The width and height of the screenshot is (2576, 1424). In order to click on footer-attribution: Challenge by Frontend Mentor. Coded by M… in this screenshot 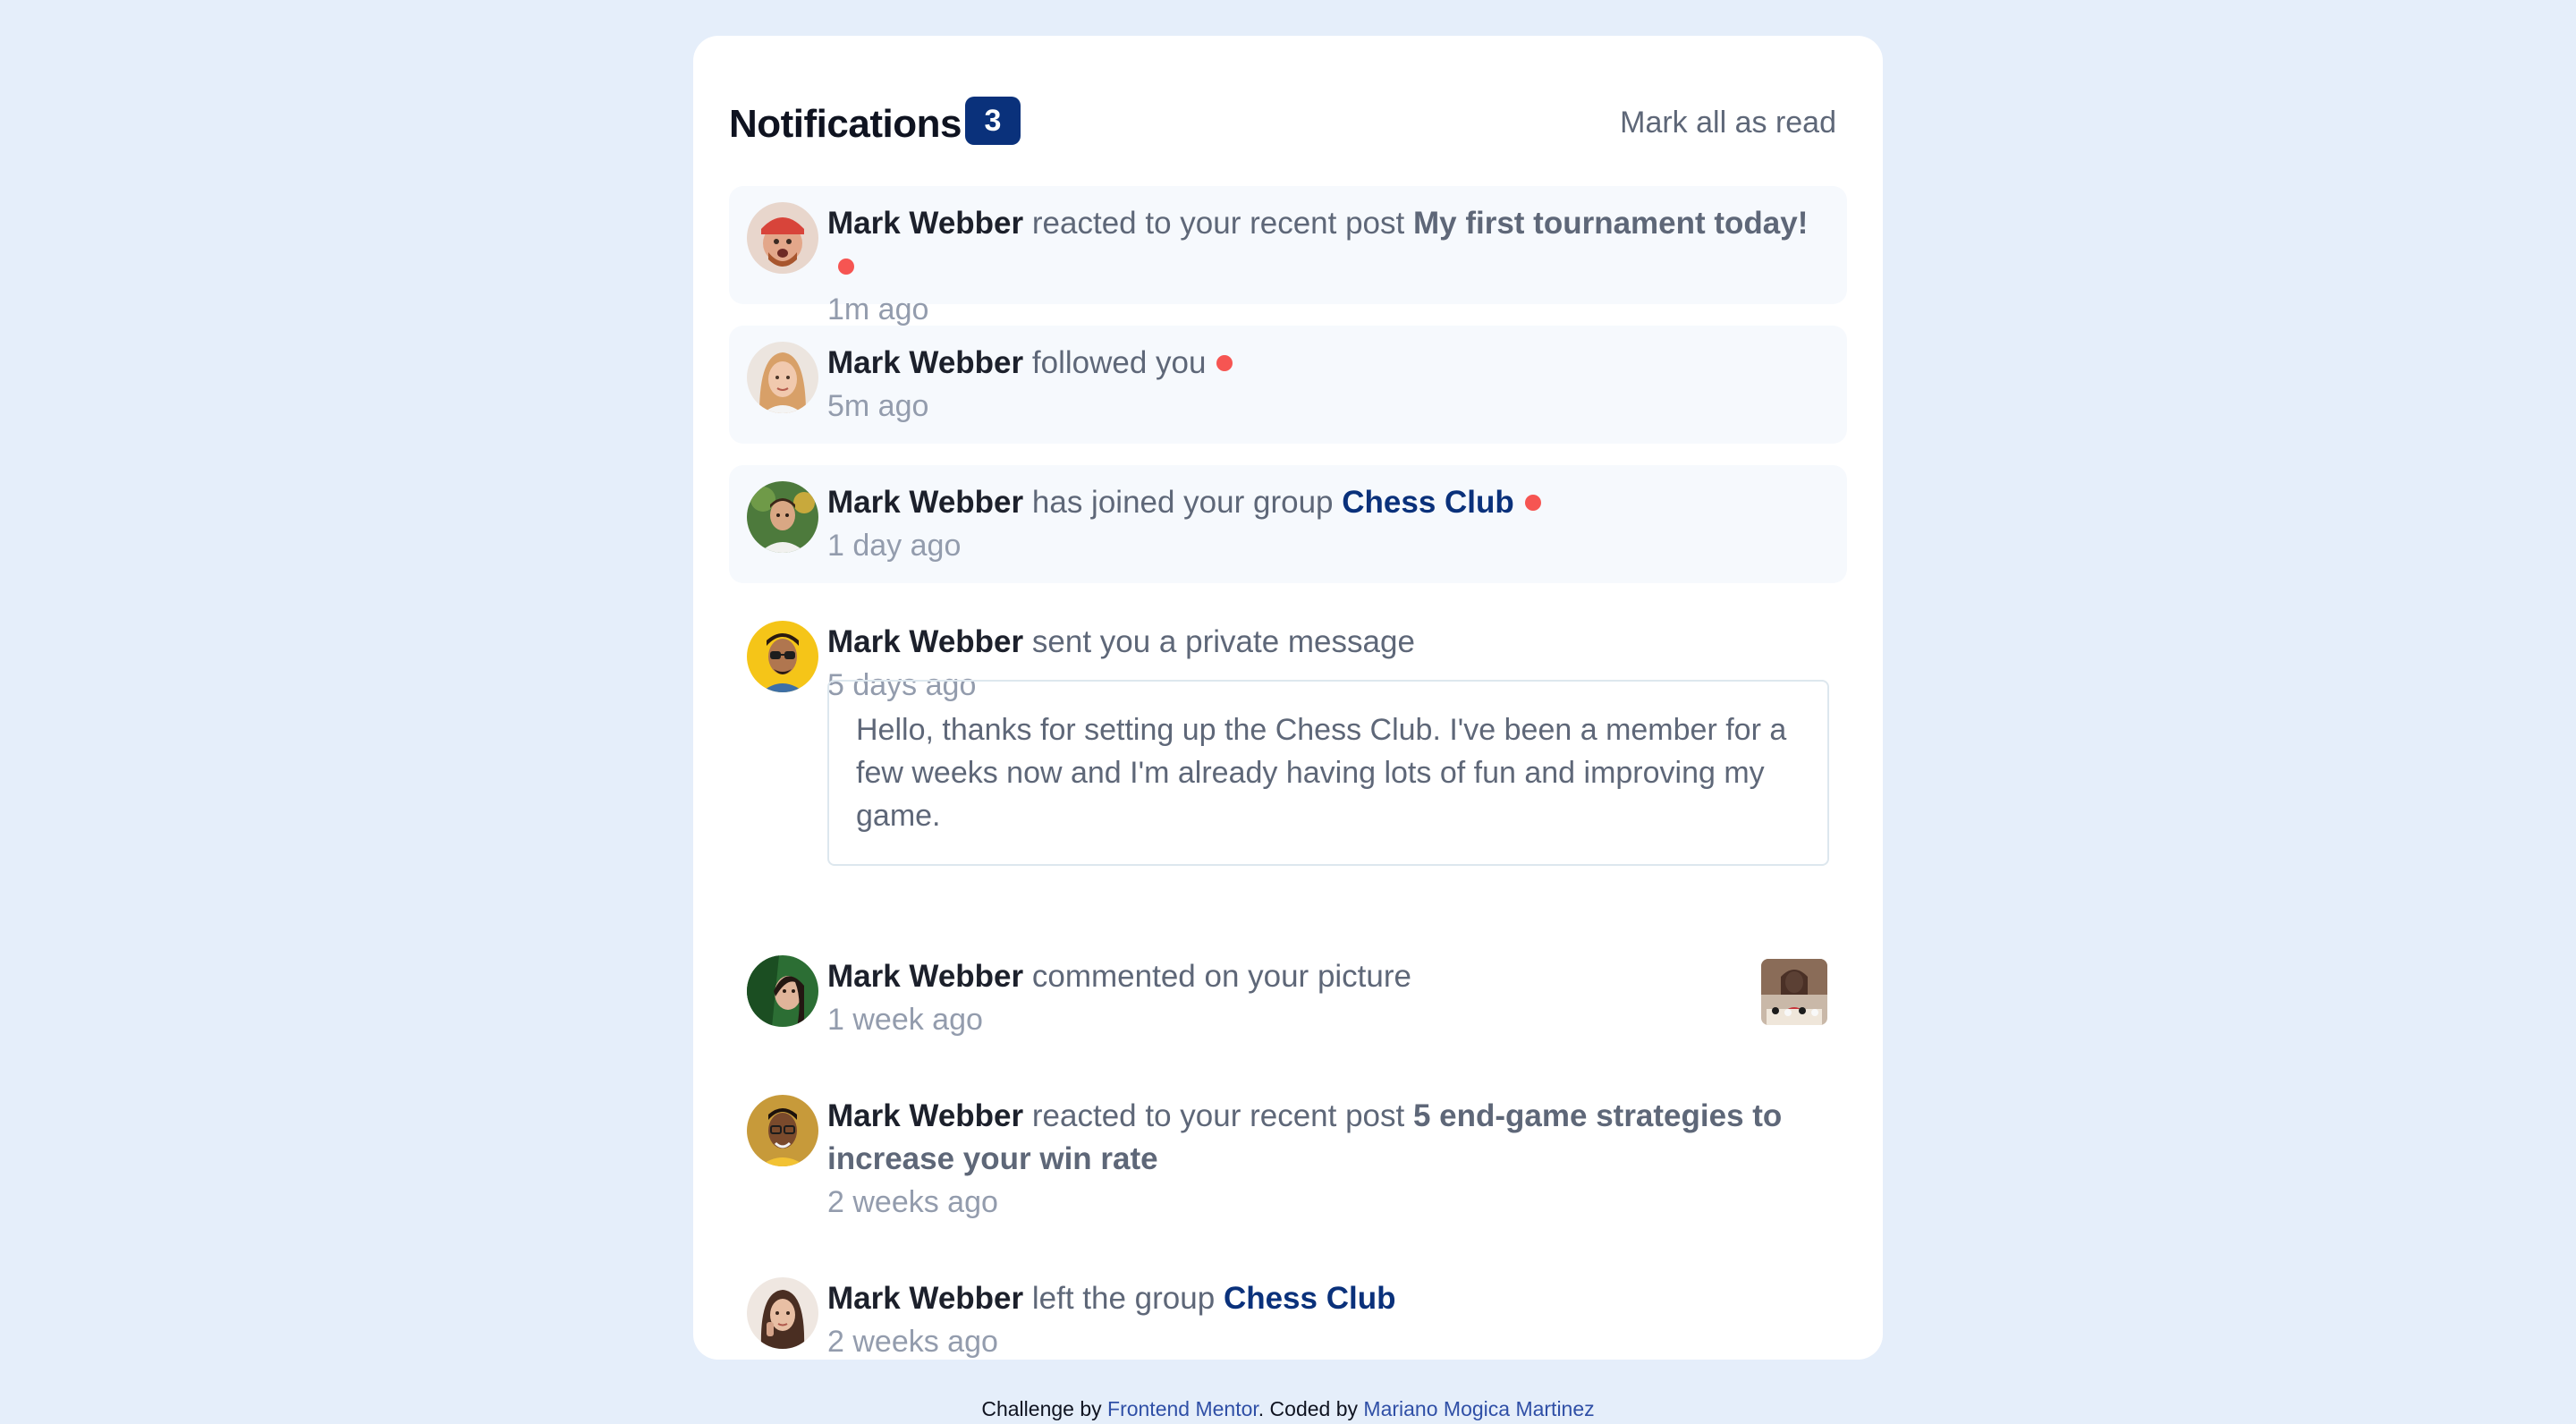, I will do `click(1288, 1409)`.